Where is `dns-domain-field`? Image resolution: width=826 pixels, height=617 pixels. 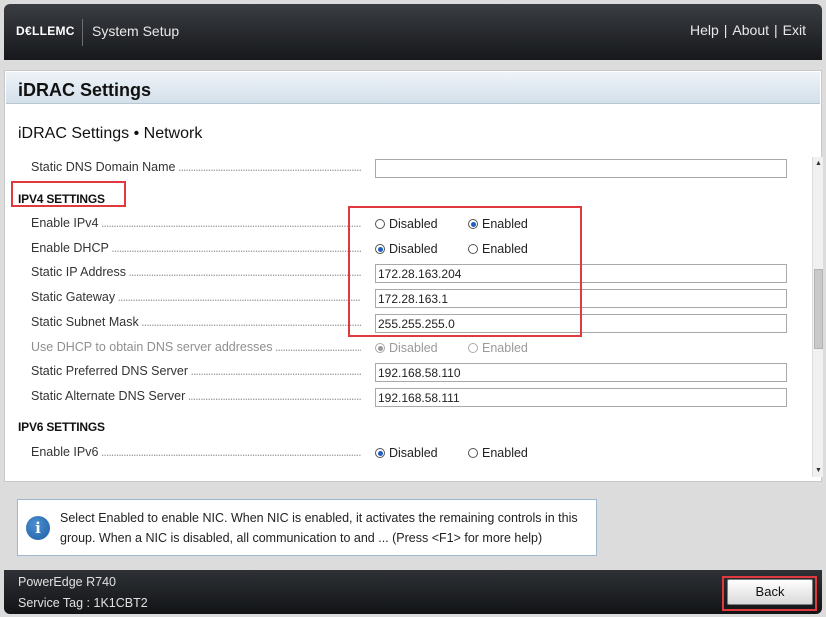 dns-domain-field is located at coordinates (581, 168).